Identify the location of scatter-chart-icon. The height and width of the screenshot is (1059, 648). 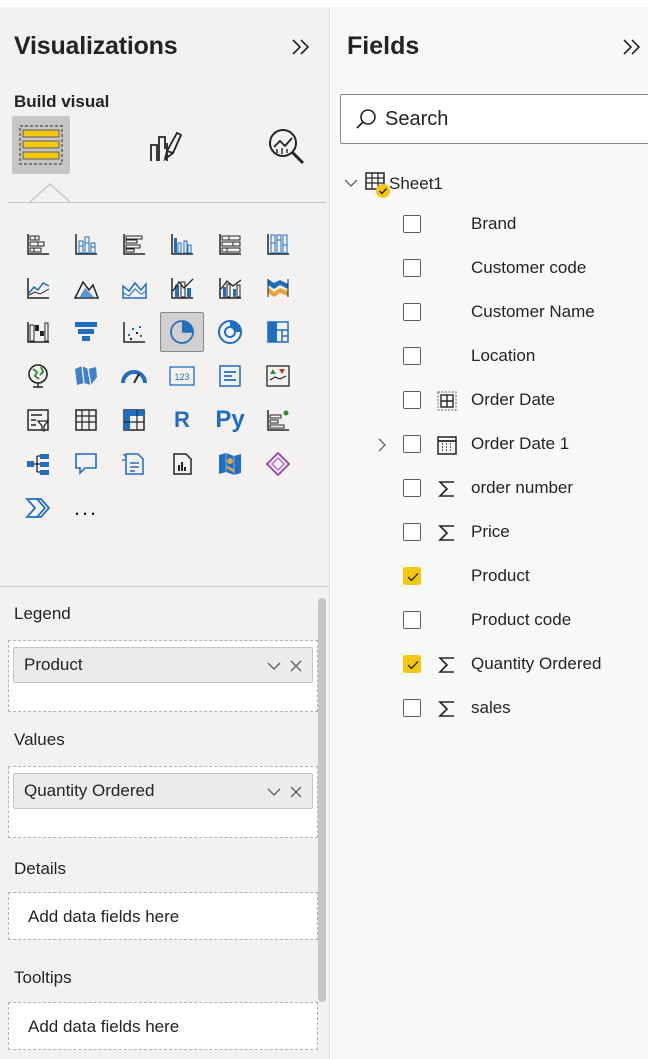
(134, 332).